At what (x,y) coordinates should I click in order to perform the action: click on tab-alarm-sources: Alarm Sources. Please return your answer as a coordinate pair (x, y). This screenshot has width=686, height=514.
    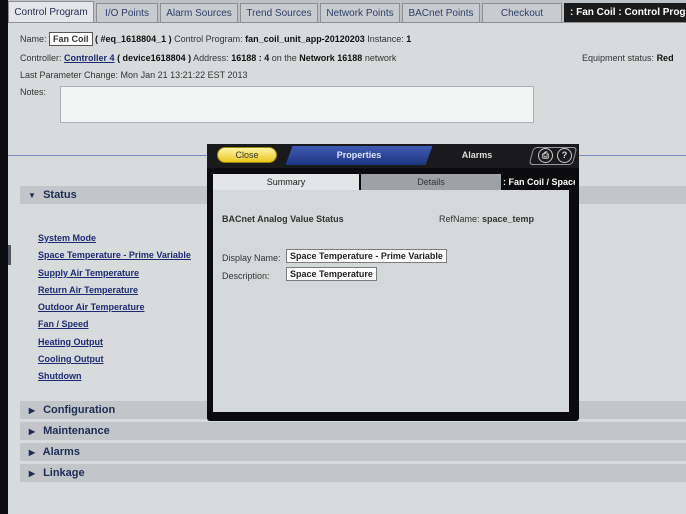
    Looking at the image, I should click on (199, 12).